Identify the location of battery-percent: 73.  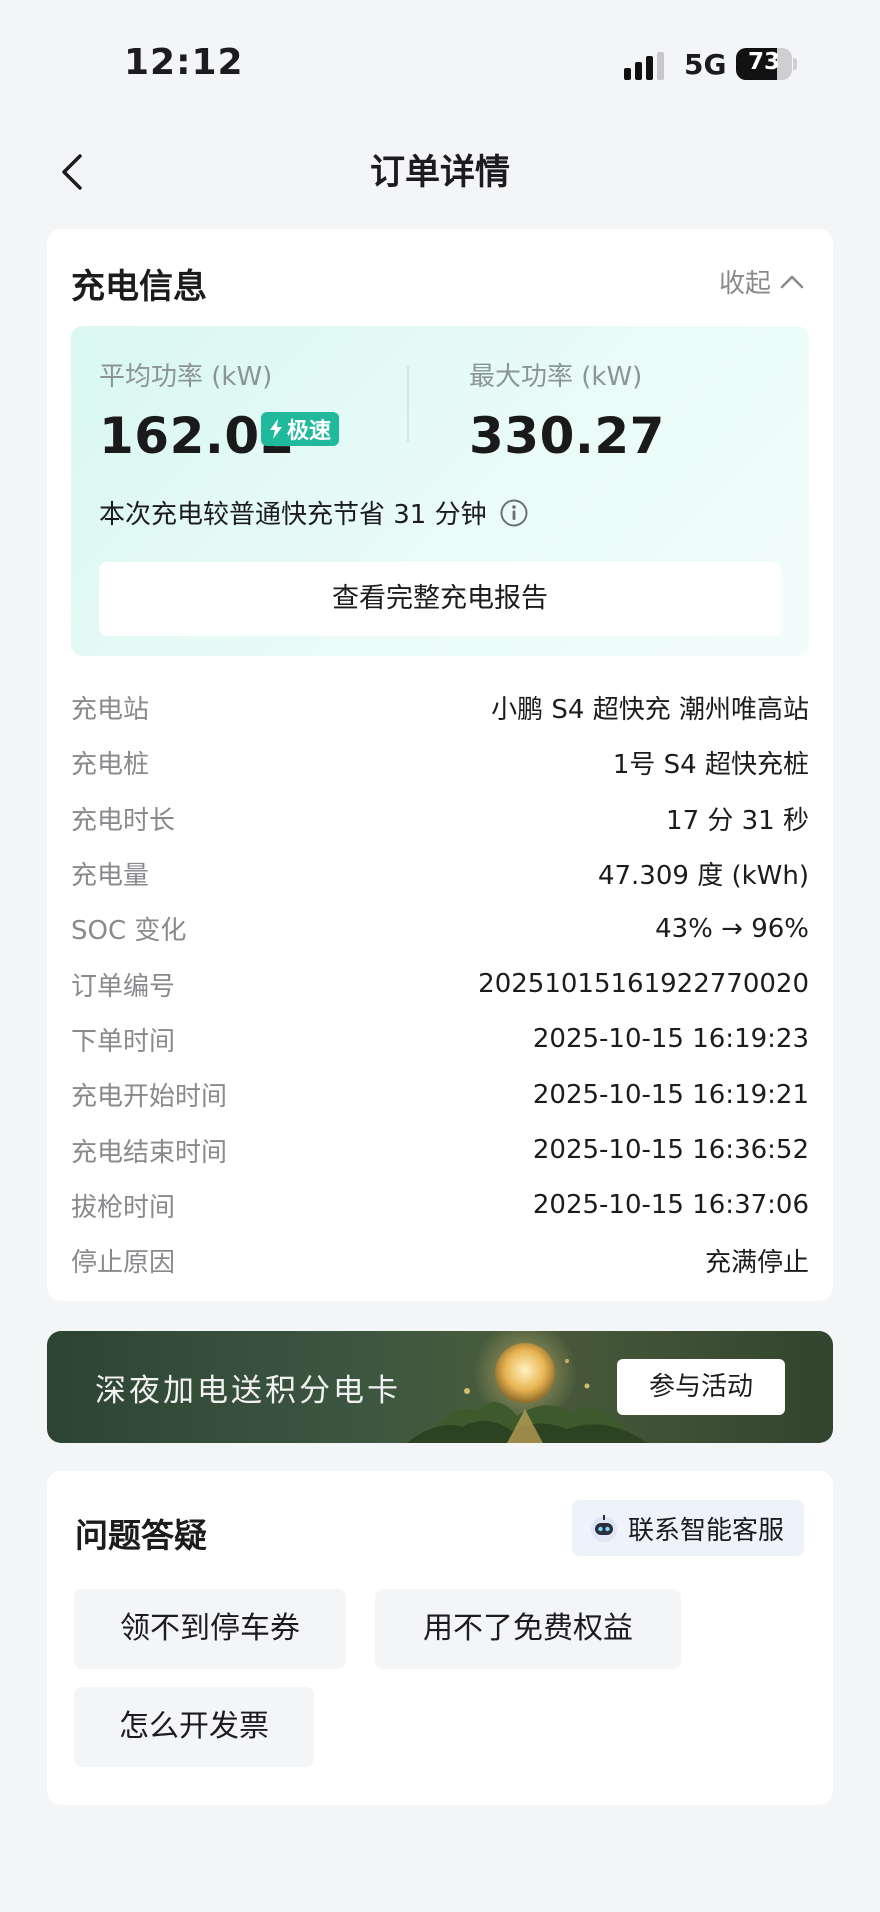
(763, 62).